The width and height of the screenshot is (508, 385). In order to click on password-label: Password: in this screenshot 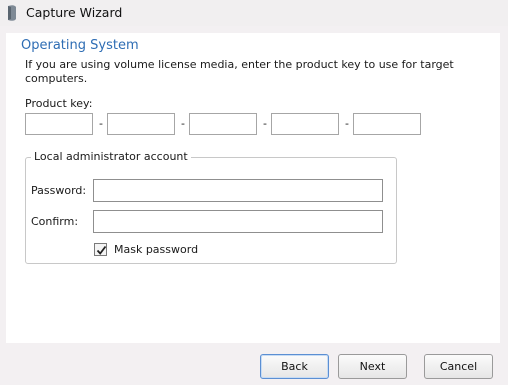, I will do `click(59, 190)`.